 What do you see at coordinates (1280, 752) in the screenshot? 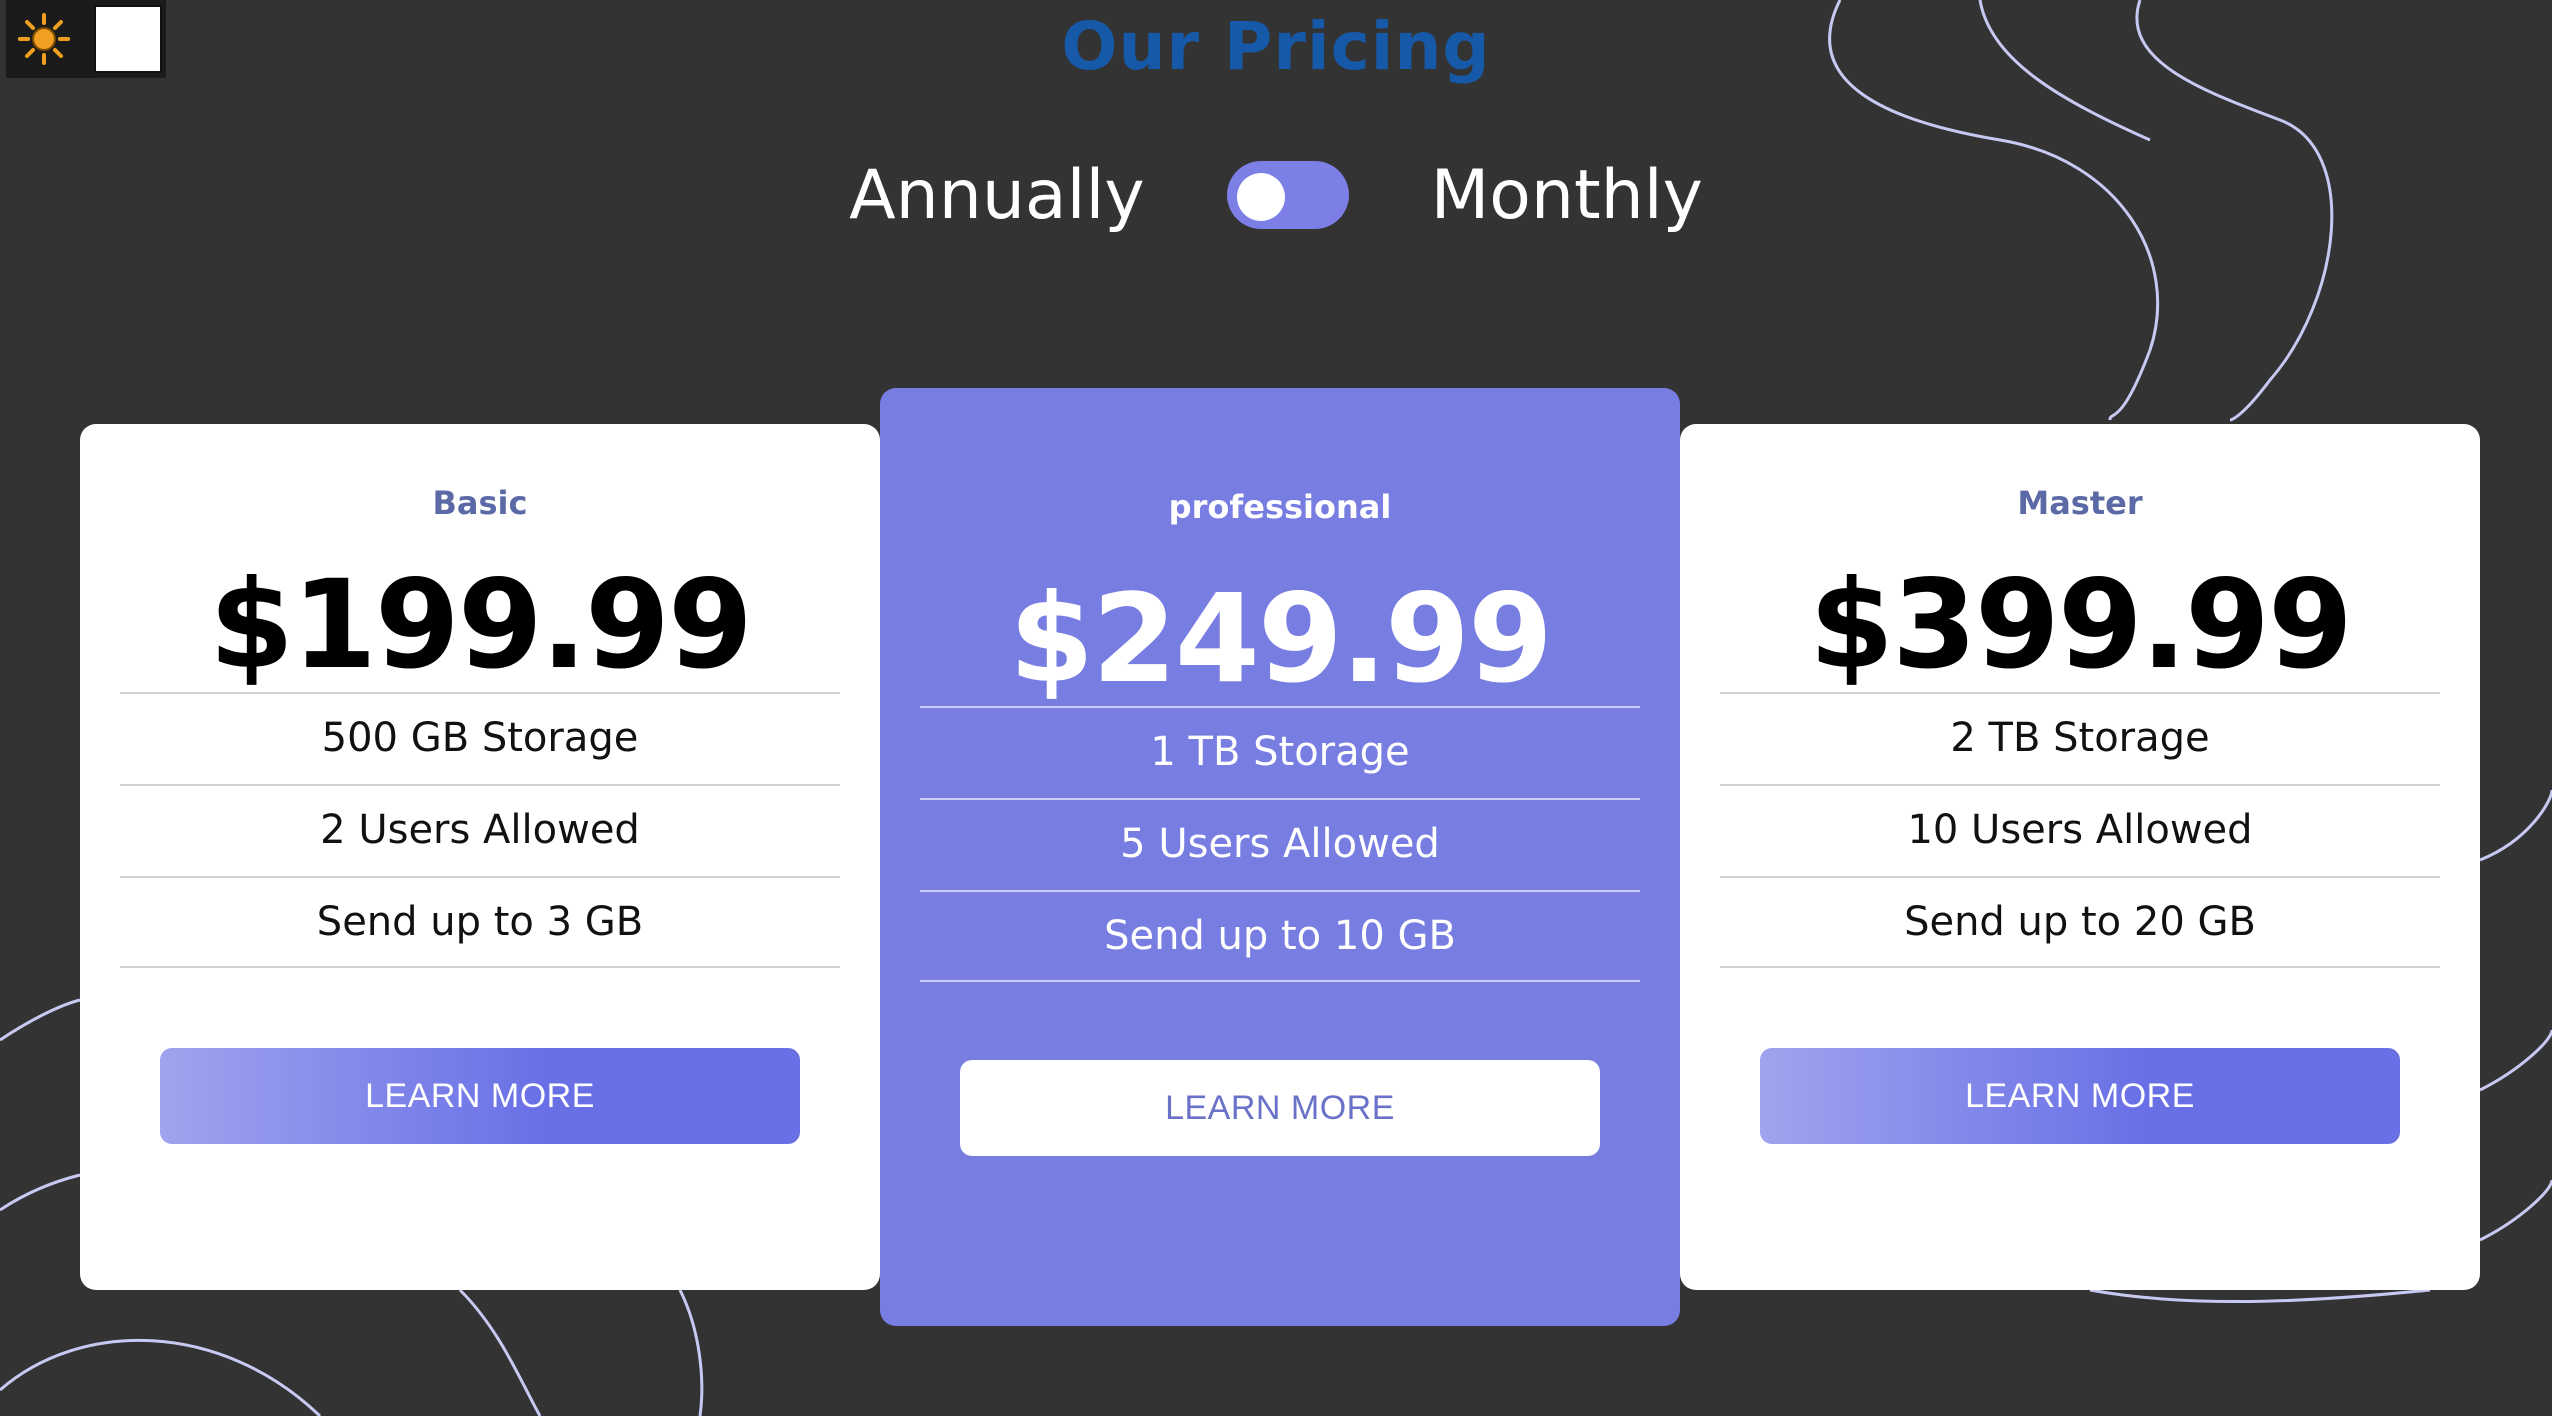
I see `feature-storage: 1 TB Storage` at bounding box center [1280, 752].